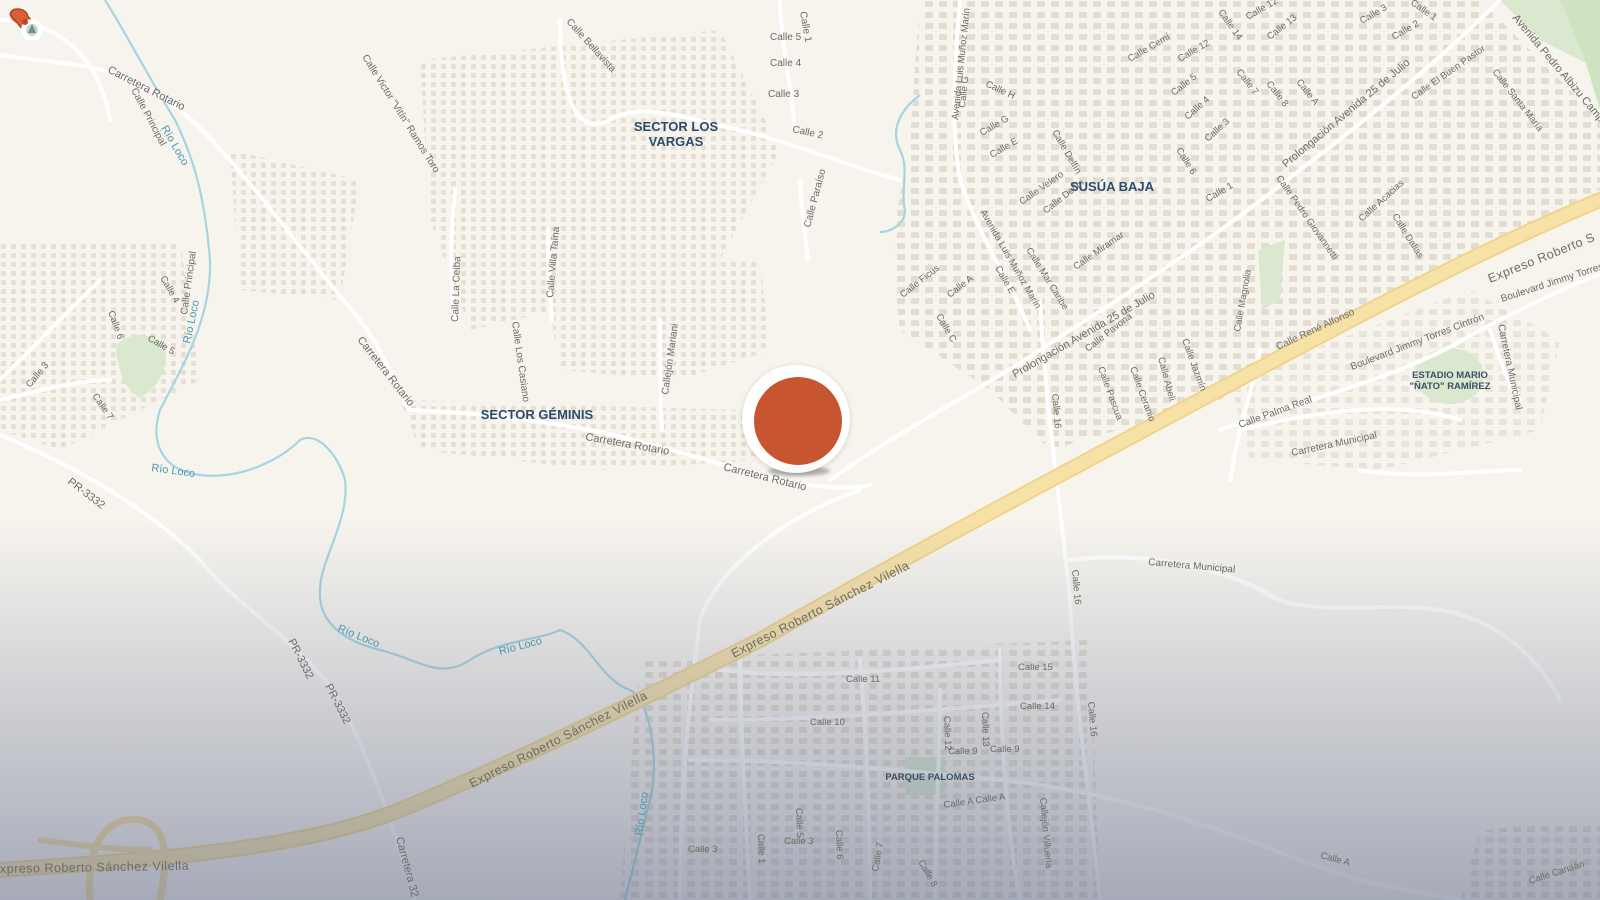 The height and width of the screenshot is (900, 1600). What do you see at coordinates (1098, 251) in the screenshot?
I see `road-label: Calle Miramar` at bounding box center [1098, 251].